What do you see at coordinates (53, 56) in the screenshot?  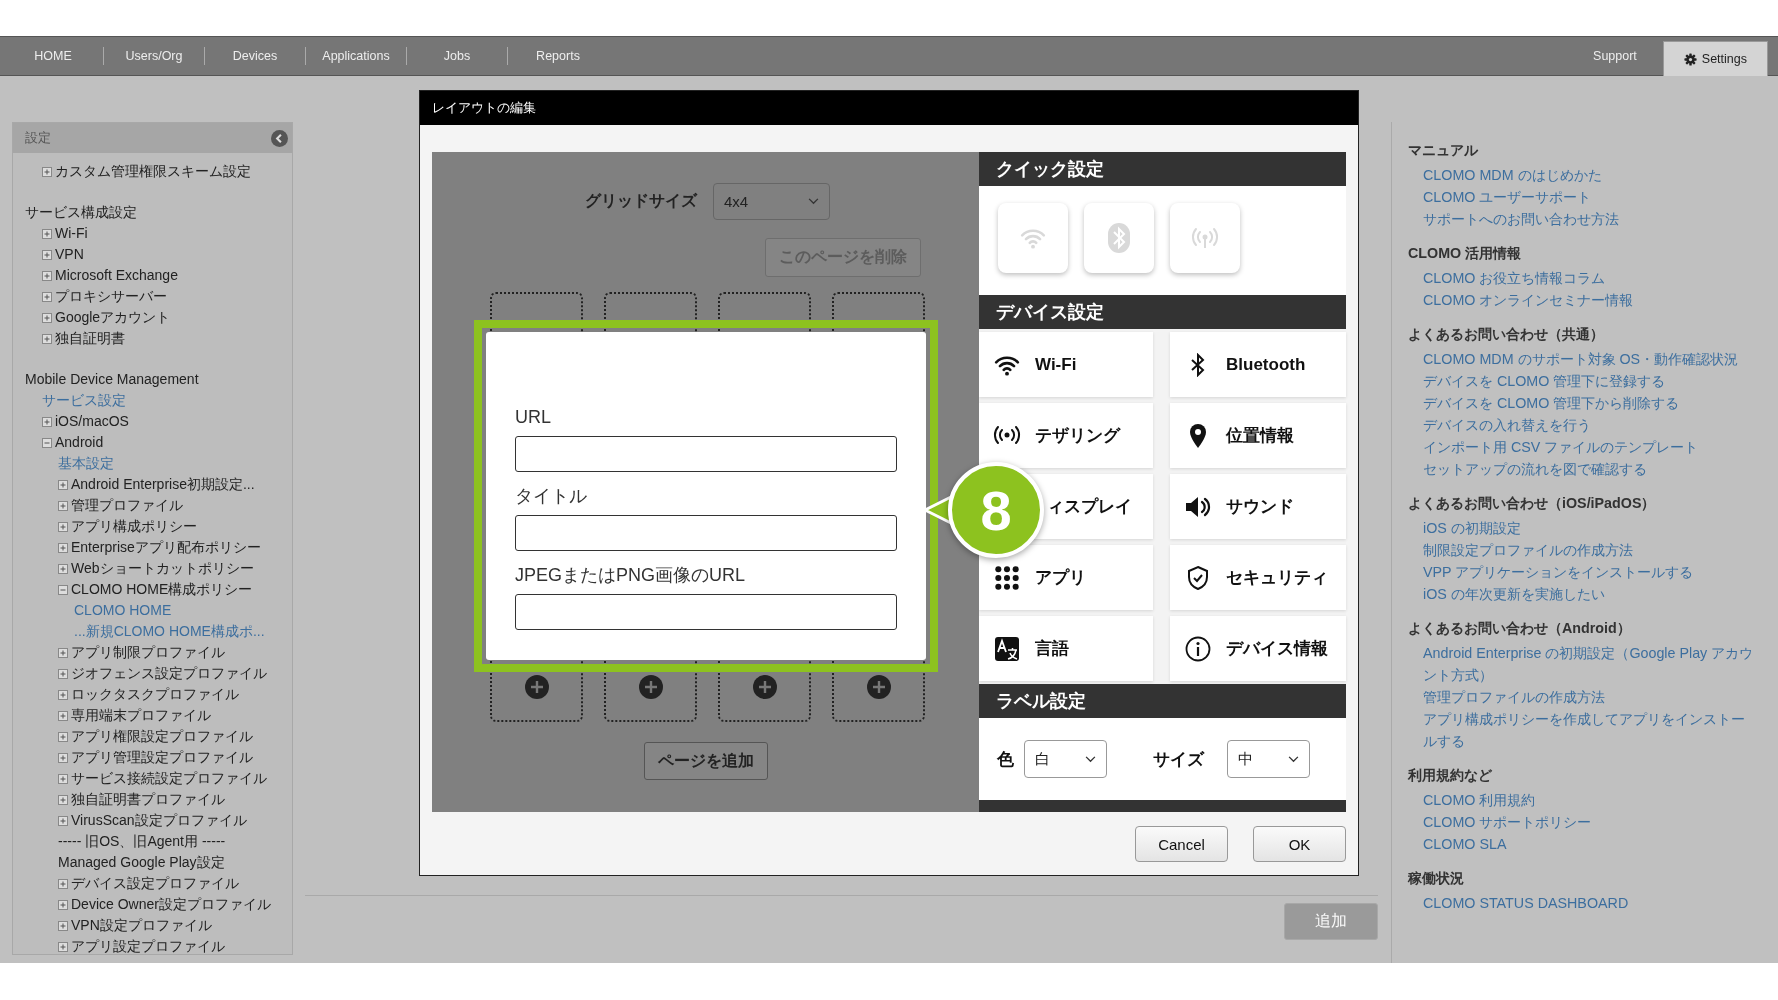 I see `nav-tab: HOME` at bounding box center [53, 56].